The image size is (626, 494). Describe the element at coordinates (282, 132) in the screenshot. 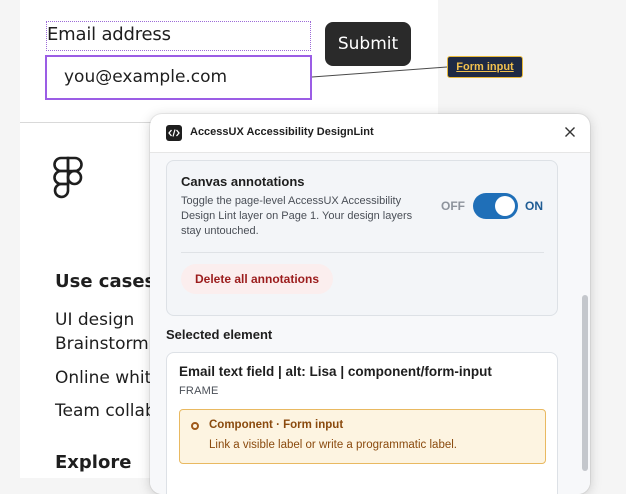

I see `plugin-title: AccessUX Accessibility DesignLint` at that location.